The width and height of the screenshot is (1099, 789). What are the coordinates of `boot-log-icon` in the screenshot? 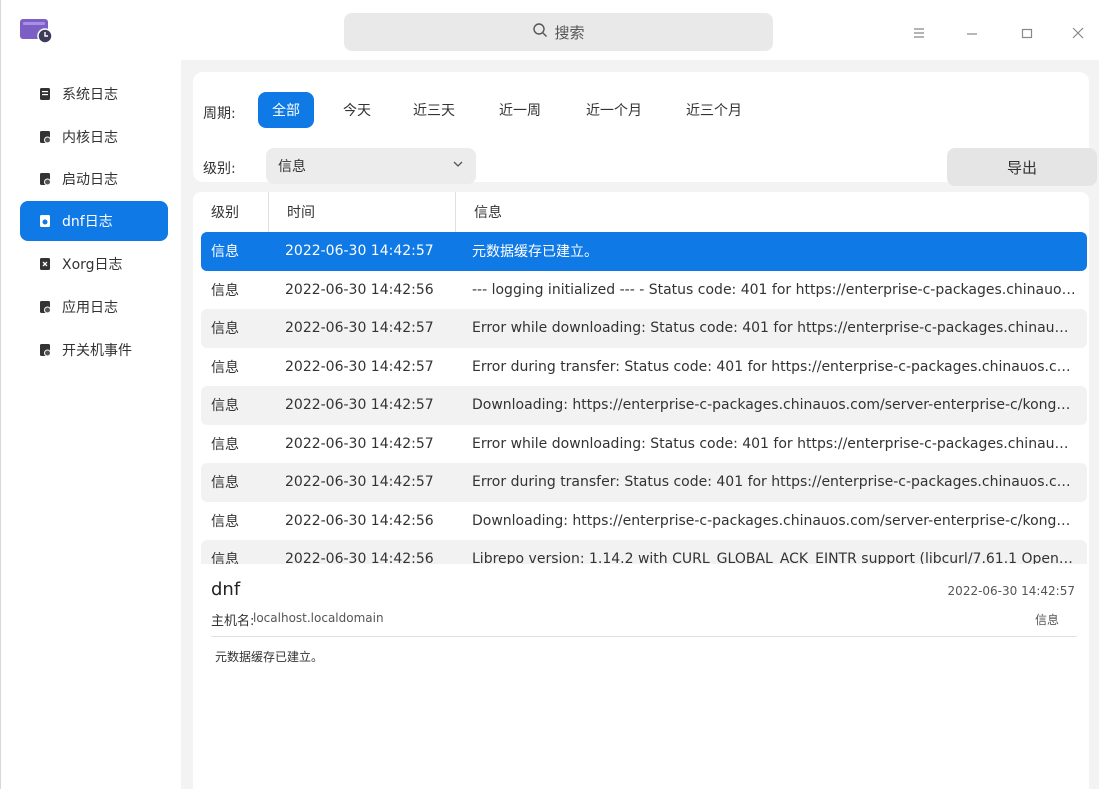 It's located at (45, 179).